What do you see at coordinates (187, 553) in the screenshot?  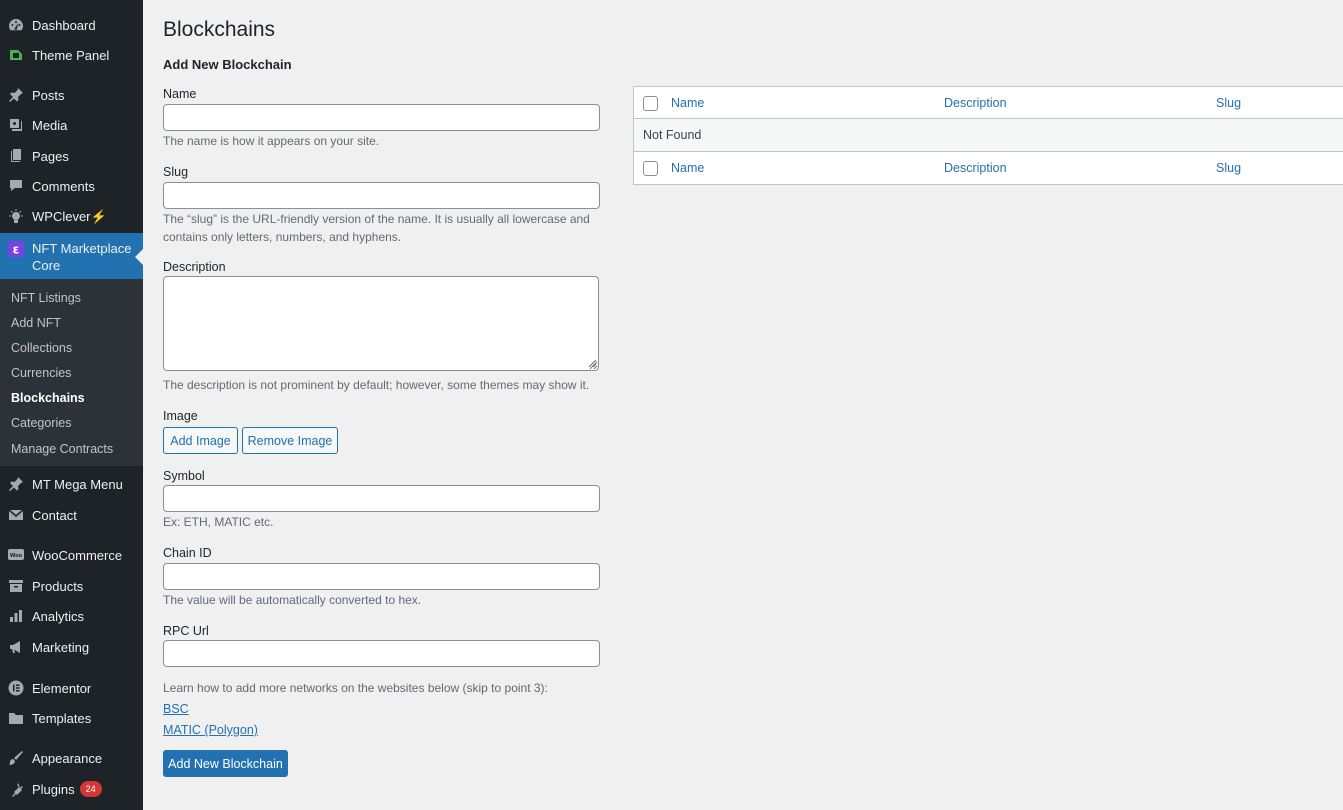 I see `chain-id-label: Chain ID` at bounding box center [187, 553].